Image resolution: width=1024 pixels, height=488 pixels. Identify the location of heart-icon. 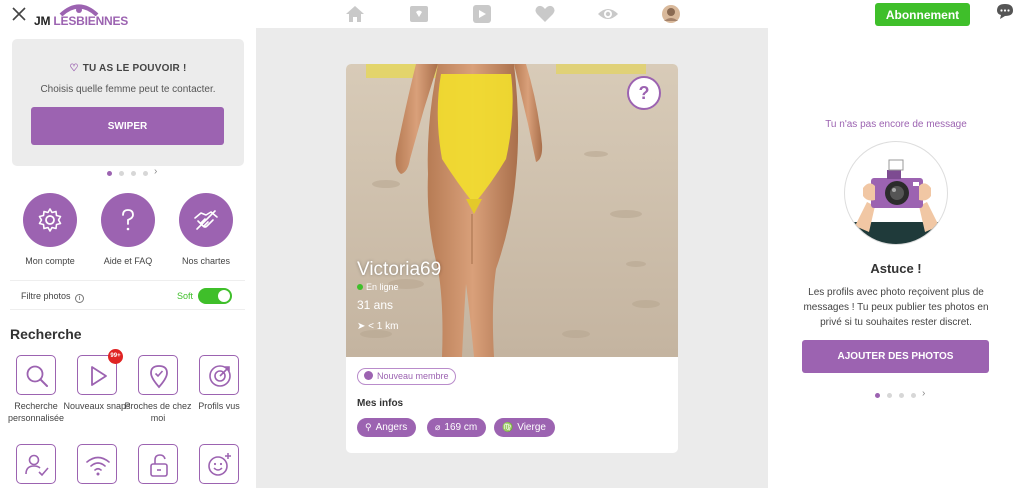
(545, 14).